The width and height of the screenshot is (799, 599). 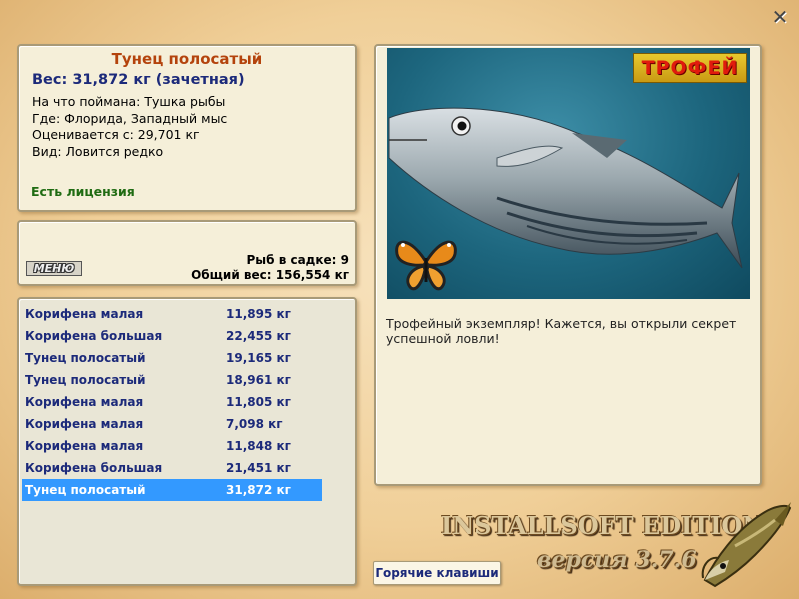 I want to click on butterfly-icon, so click(x=426, y=265).